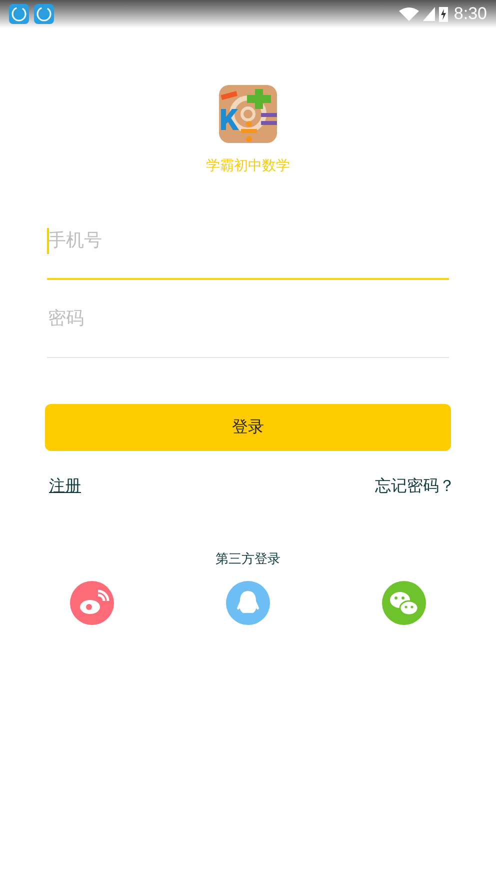  What do you see at coordinates (248, 319) in the screenshot?
I see `input-field: 密码` at bounding box center [248, 319].